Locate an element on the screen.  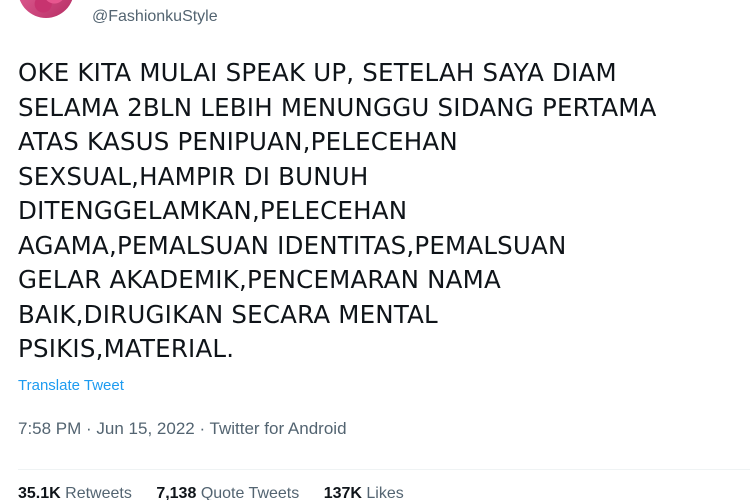
likes-count: 137K is located at coordinates (342, 492).